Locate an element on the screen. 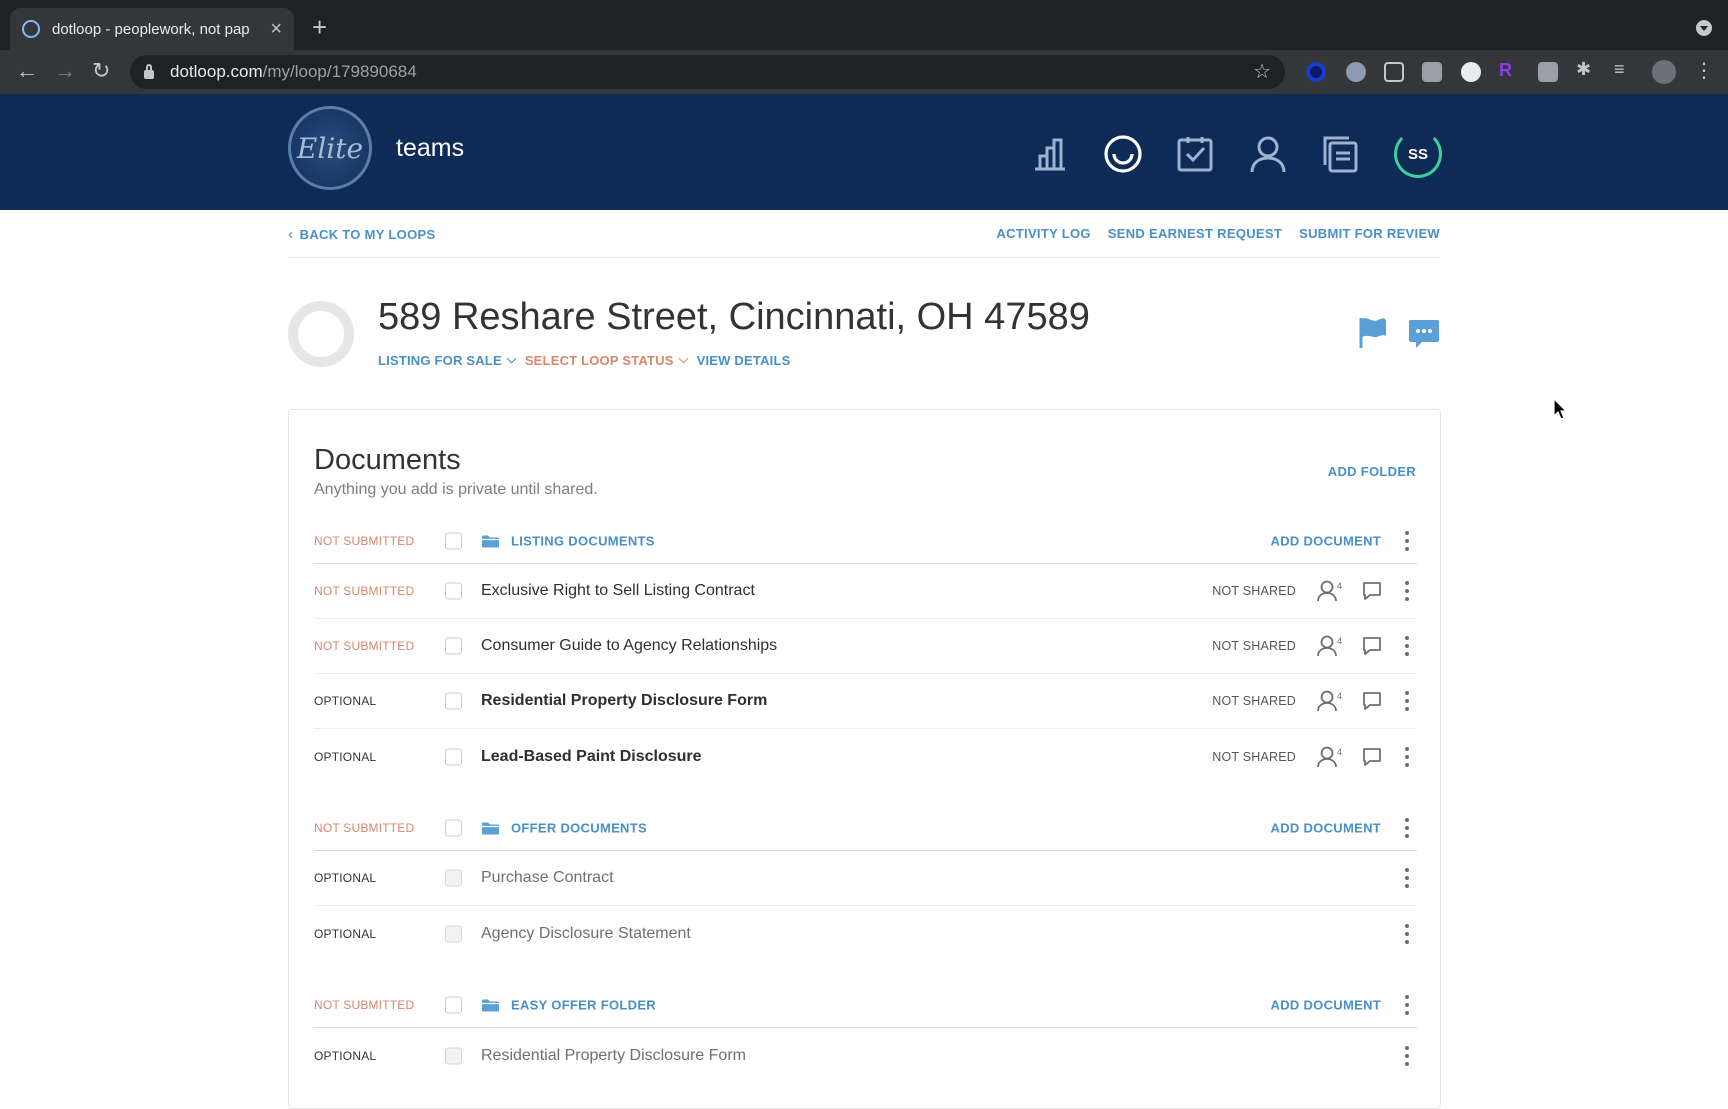 The image size is (1728, 1109). folder-status: NOT SUBMITTED is located at coordinates (364, 540).